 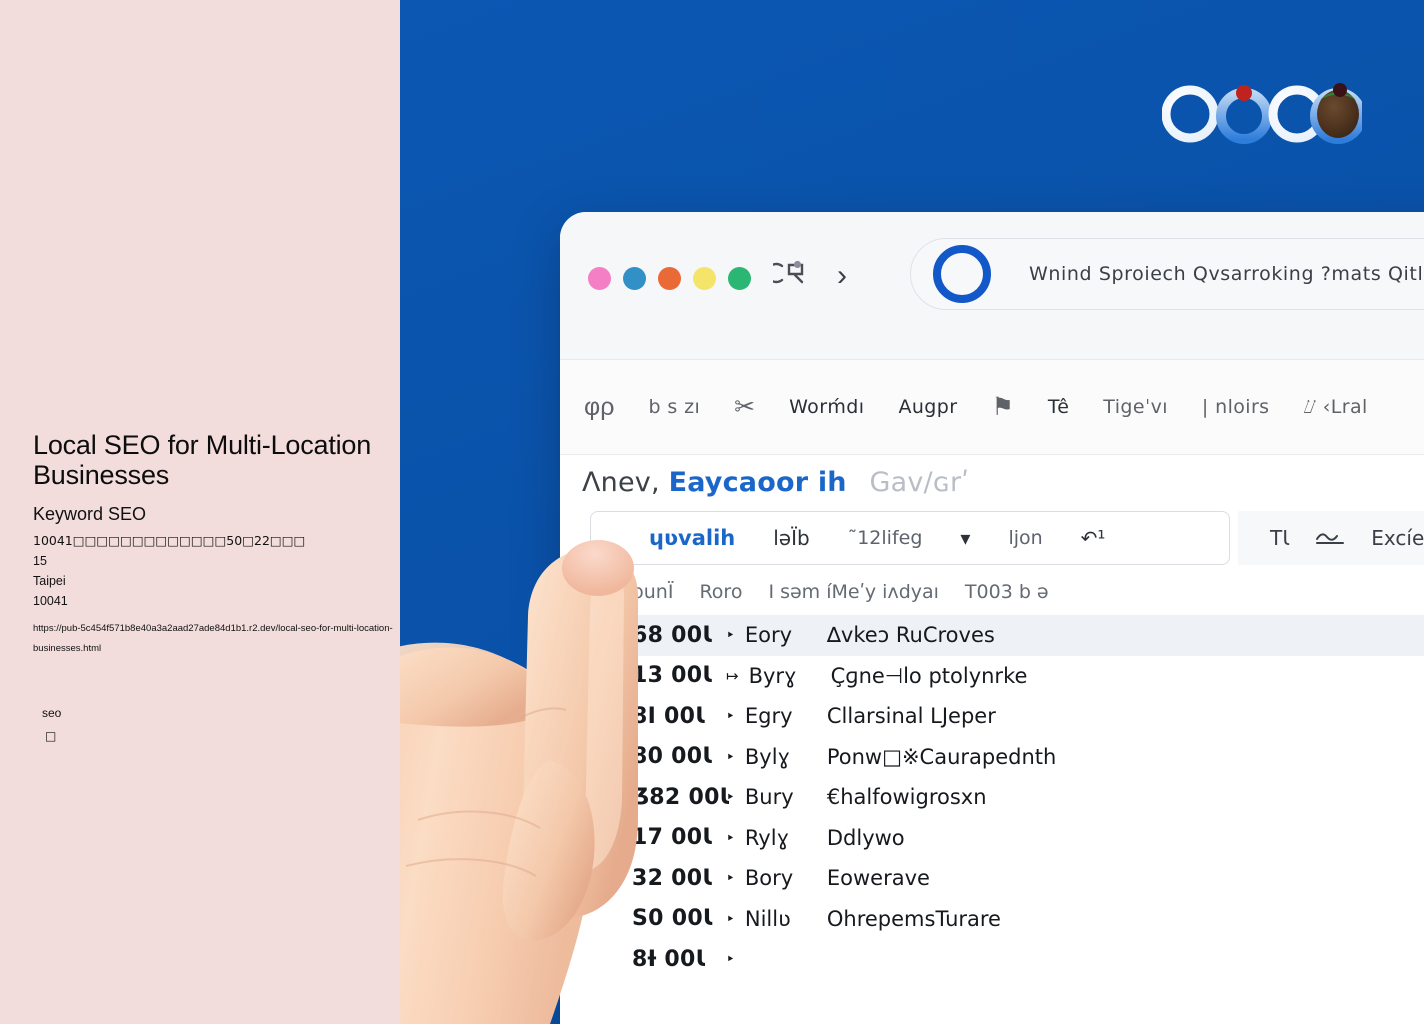 What do you see at coordinates (791, 538) in the screenshot?
I see `filter-secondary: ləЇb` at bounding box center [791, 538].